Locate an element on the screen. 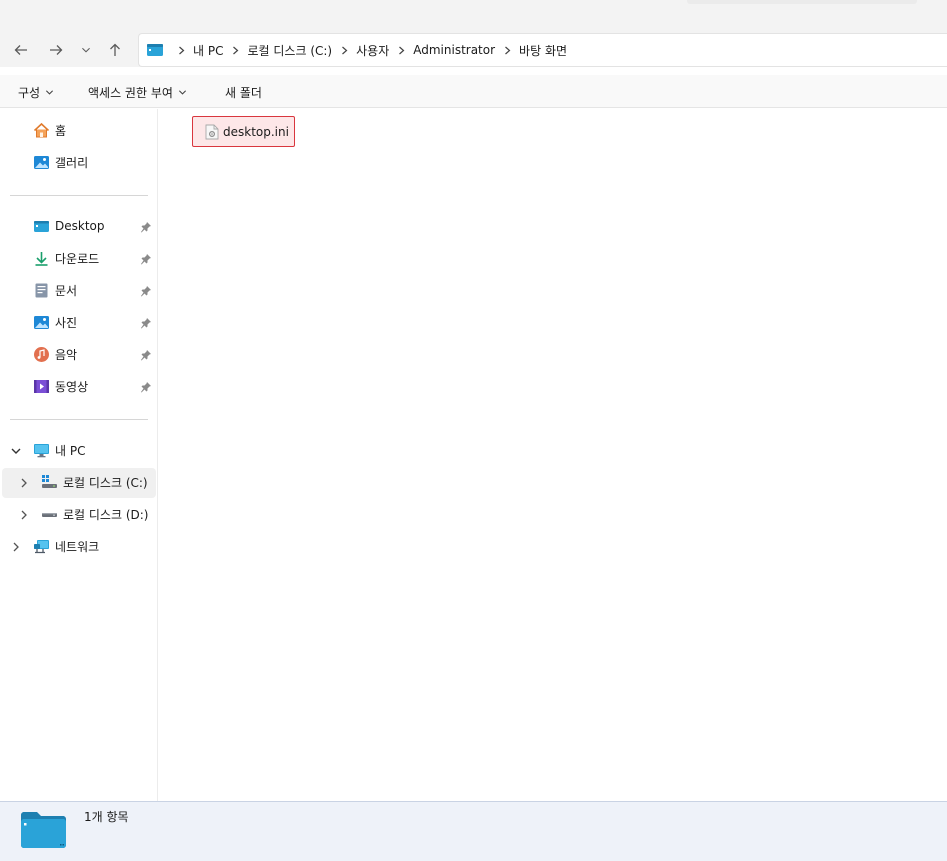  sidebar-label-local-disk-c: 로컬 디스크 (C:) is located at coordinates (105, 482).